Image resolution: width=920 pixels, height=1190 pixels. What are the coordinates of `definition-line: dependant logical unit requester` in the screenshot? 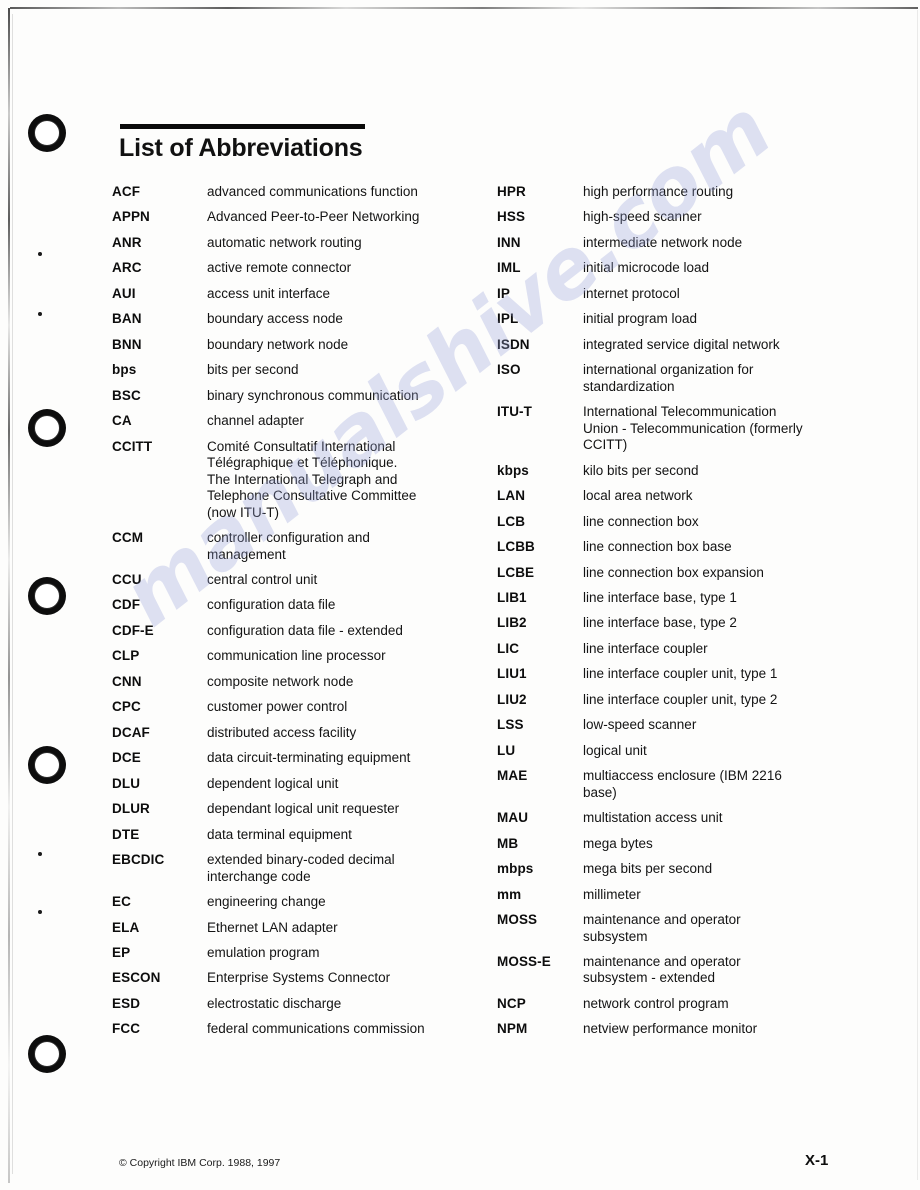 It's located at (303, 809).